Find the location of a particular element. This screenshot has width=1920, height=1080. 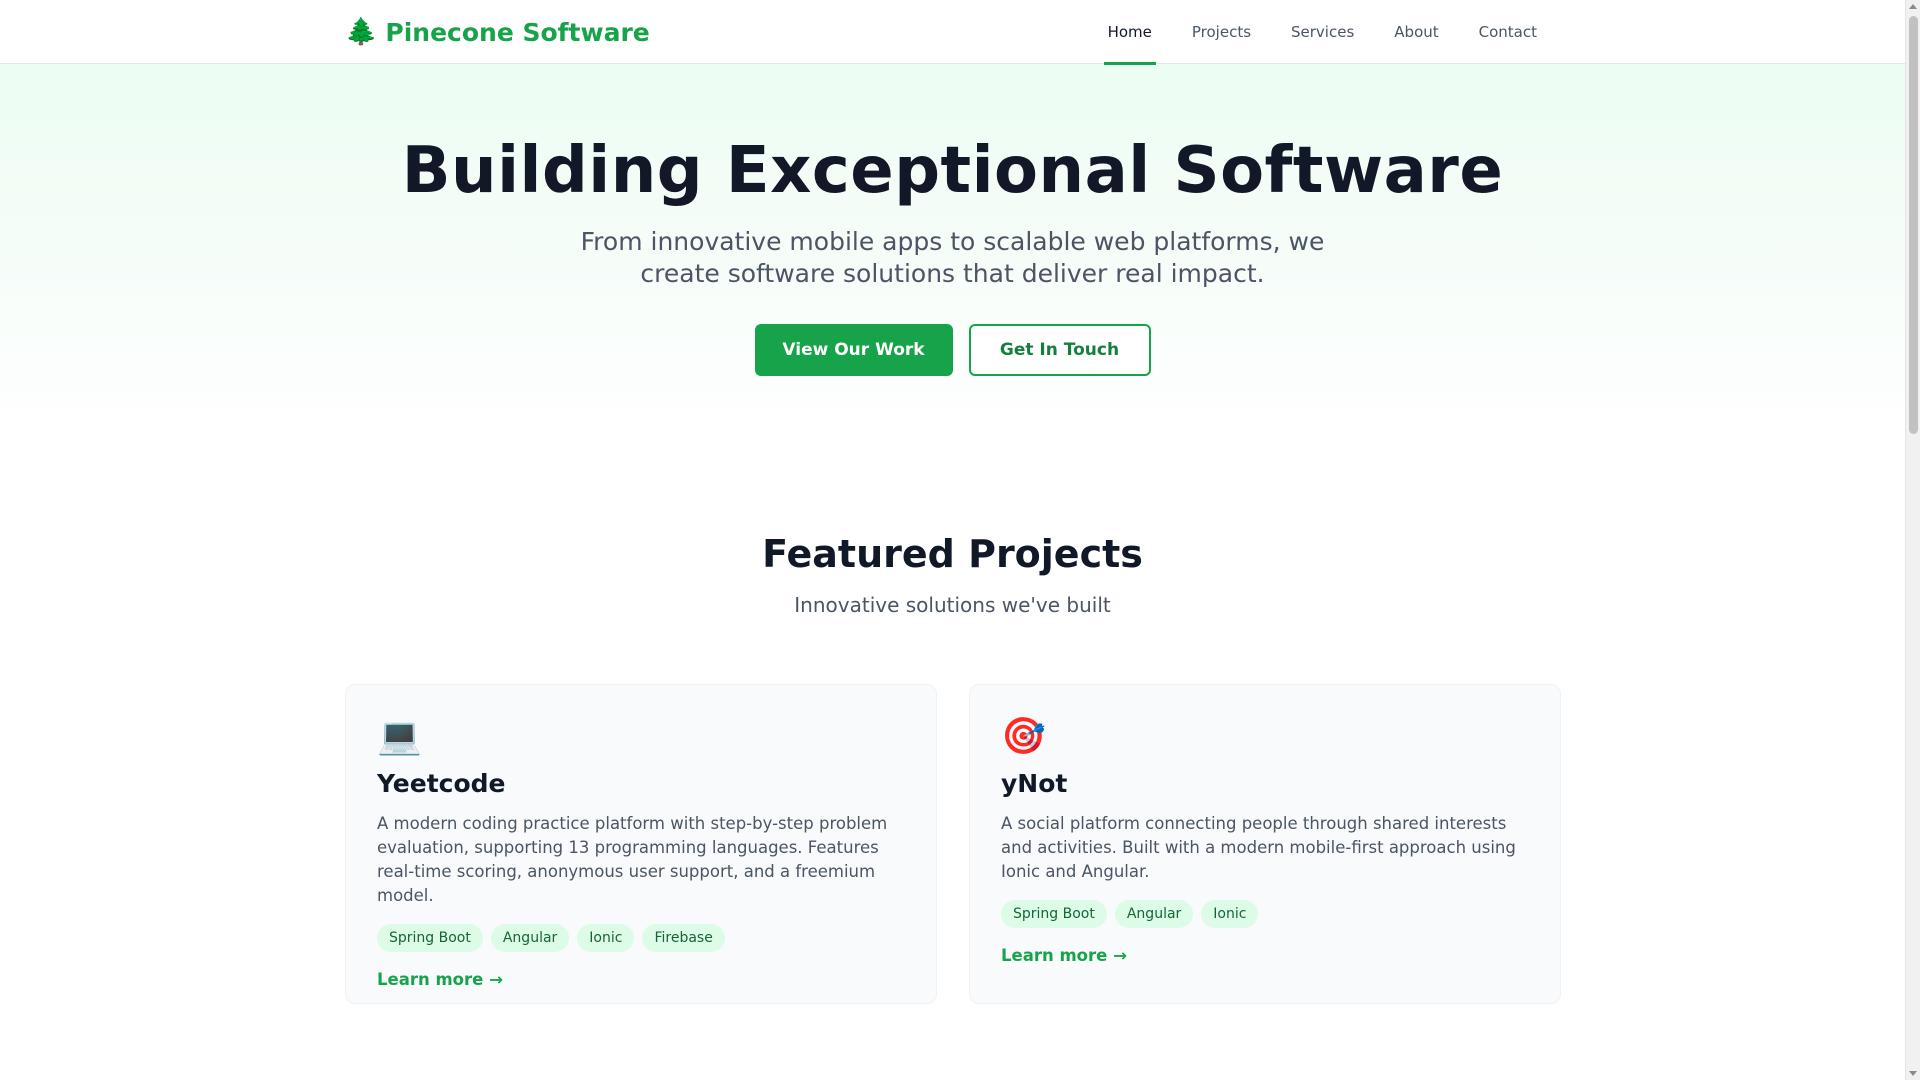

tag: Firebase is located at coordinates (683, 938).